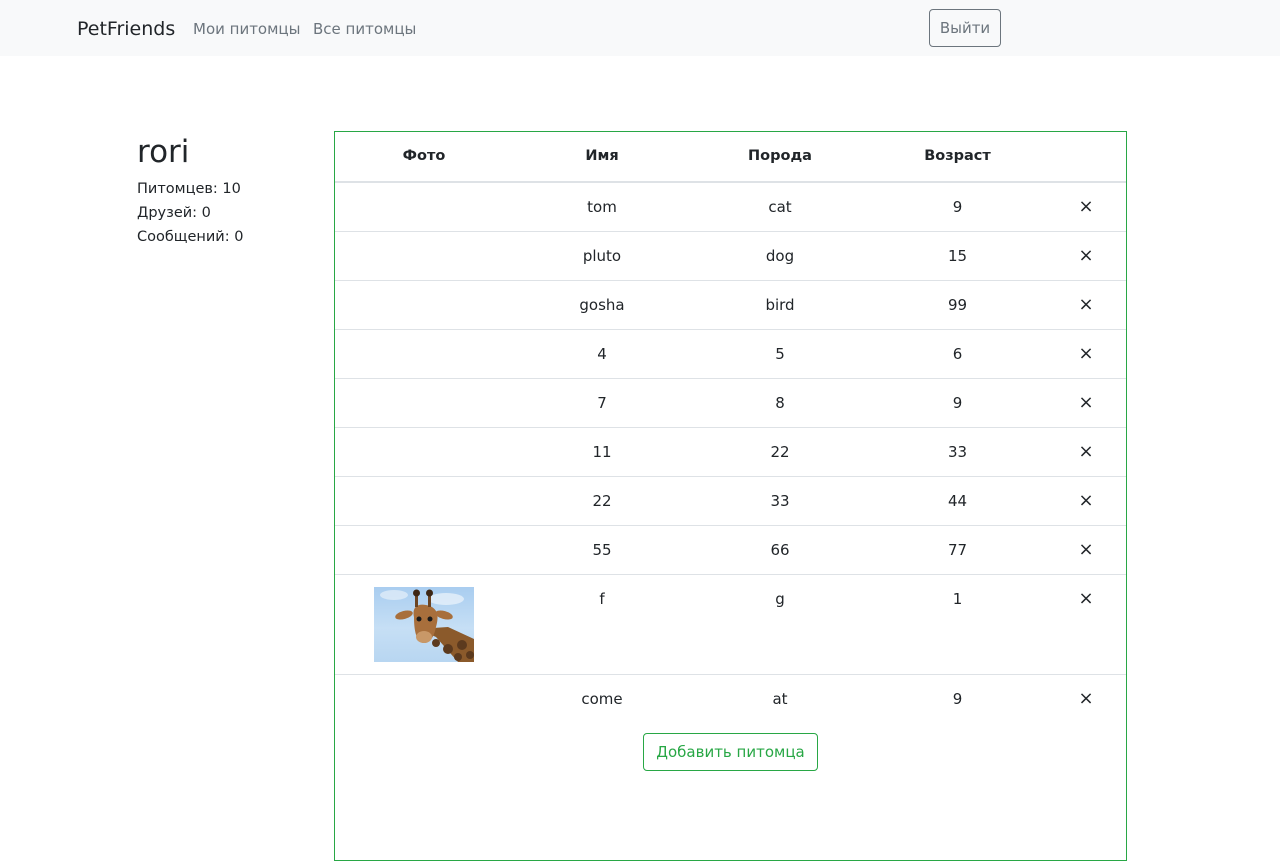  I want to click on nav-my-pets: Мои питомцы, so click(246, 29).